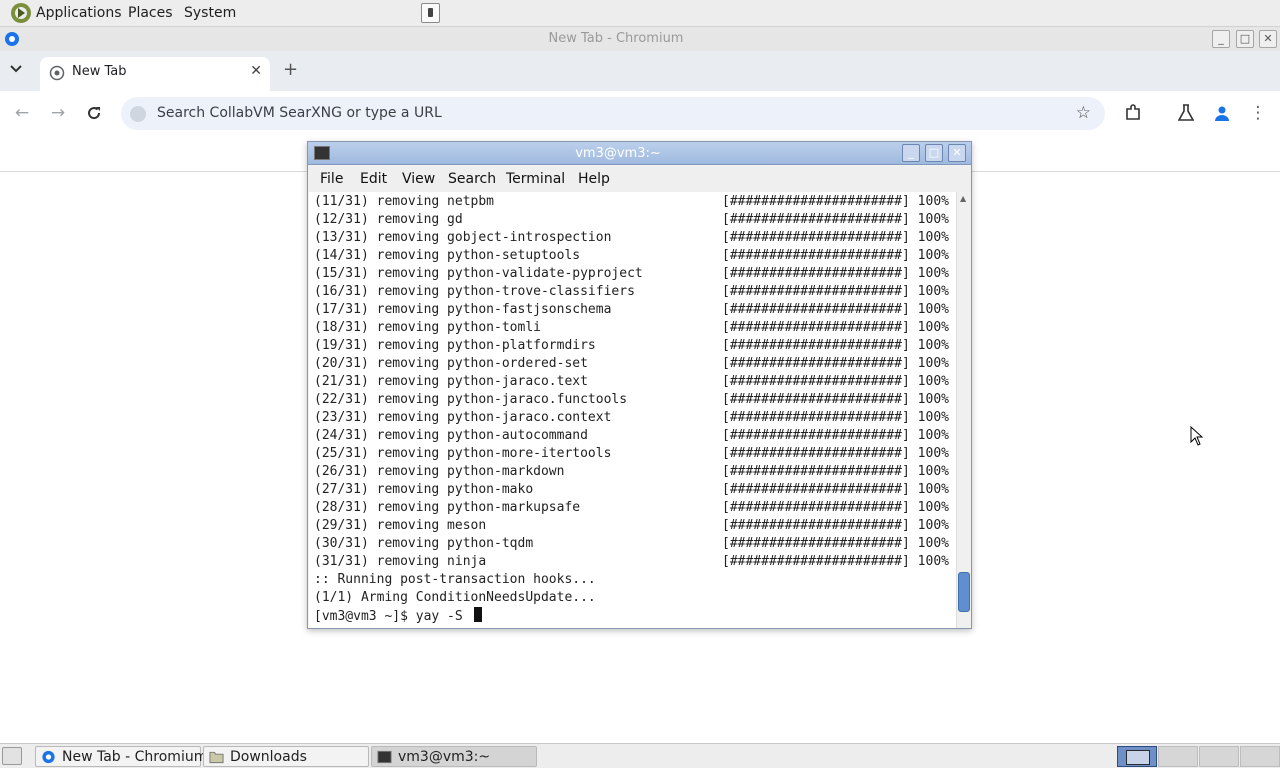 The image size is (1280, 768). What do you see at coordinates (455, 345) in the screenshot?
I see `terminal-line: (19/31) removing python-platformdirs` at bounding box center [455, 345].